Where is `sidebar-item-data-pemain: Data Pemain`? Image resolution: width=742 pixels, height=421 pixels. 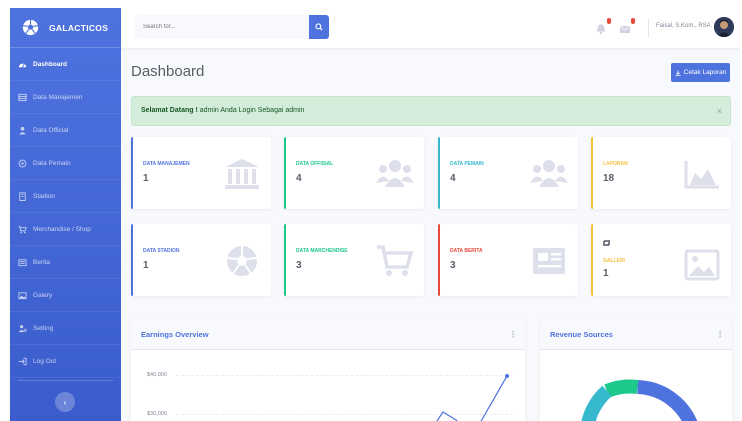 sidebar-item-data-pemain: Data Pemain is located at coordinates (65, 163).